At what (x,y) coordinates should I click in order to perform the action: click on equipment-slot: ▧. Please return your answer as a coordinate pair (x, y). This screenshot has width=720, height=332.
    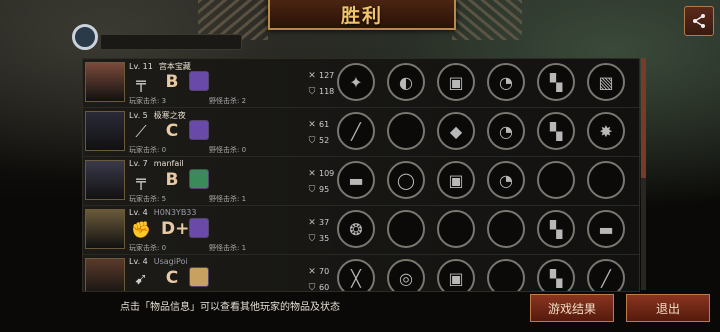
    Looking at the image, I should click on (606, 82).